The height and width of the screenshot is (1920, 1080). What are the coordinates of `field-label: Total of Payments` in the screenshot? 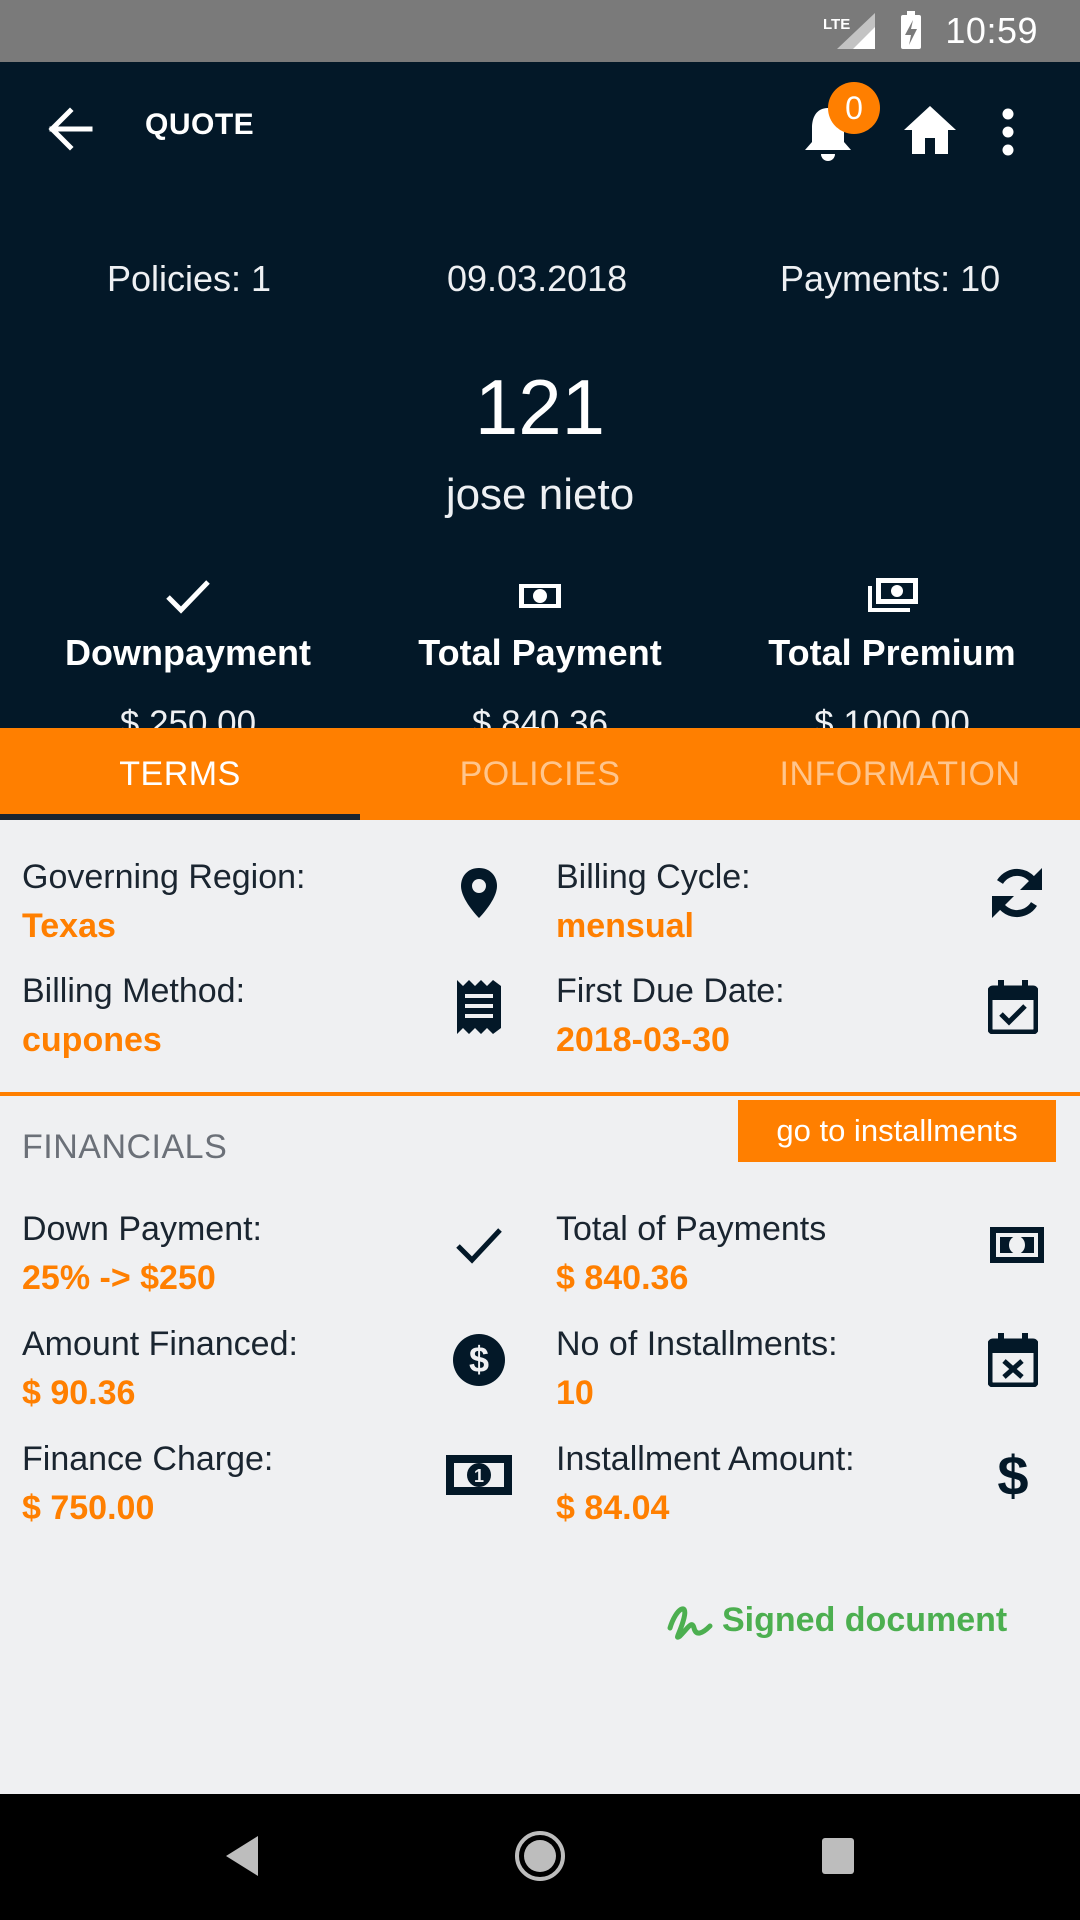 It's located at (691, 1229).